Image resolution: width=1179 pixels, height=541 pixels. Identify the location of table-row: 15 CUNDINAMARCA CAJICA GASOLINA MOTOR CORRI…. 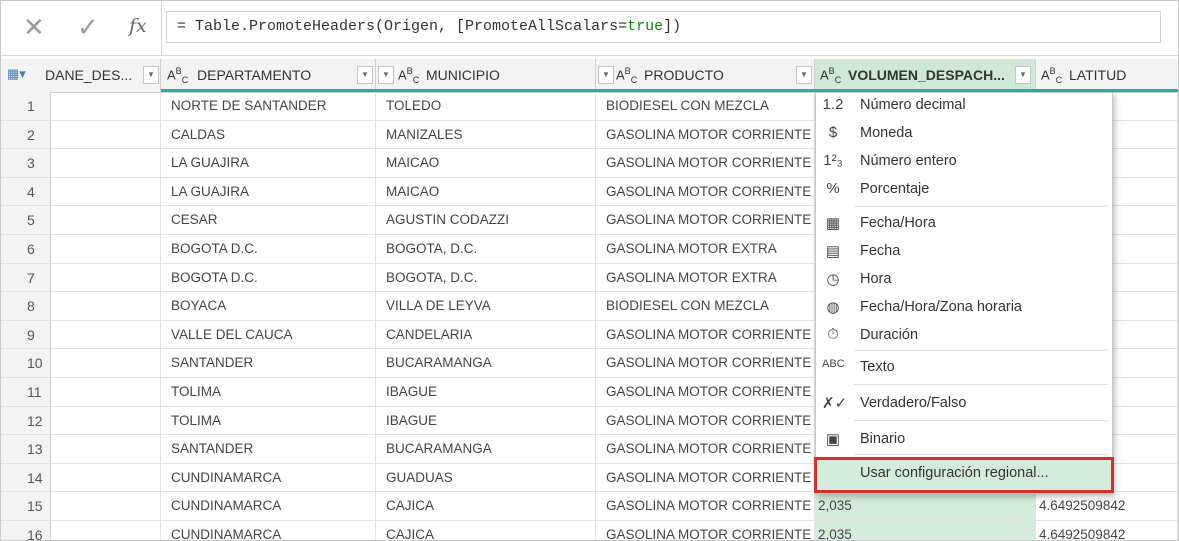
(589, 506).